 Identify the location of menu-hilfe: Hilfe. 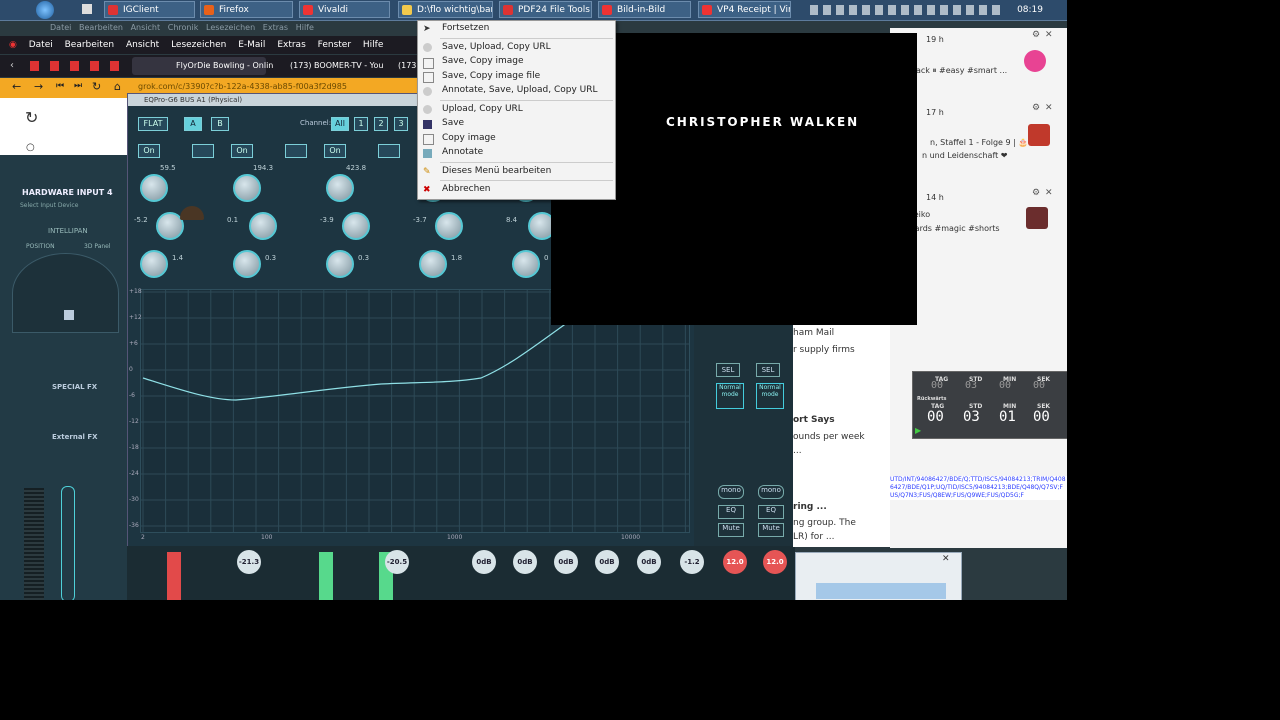
(373, 45).